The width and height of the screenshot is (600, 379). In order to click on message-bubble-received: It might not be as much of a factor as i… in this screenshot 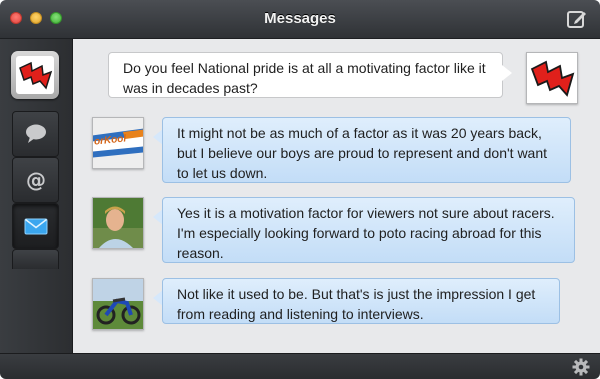, I will do `click(366, 150)`.